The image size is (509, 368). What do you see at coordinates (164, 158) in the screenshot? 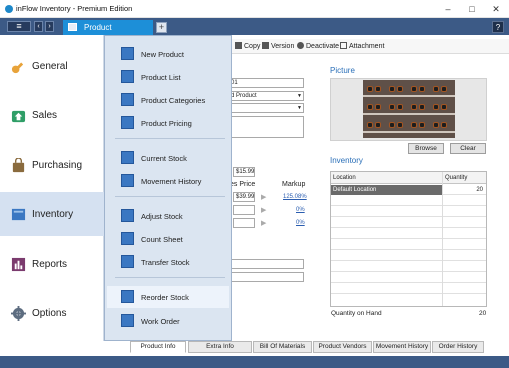
I see `menu-item-label: Current Stock` at bounding box center [164, 158].